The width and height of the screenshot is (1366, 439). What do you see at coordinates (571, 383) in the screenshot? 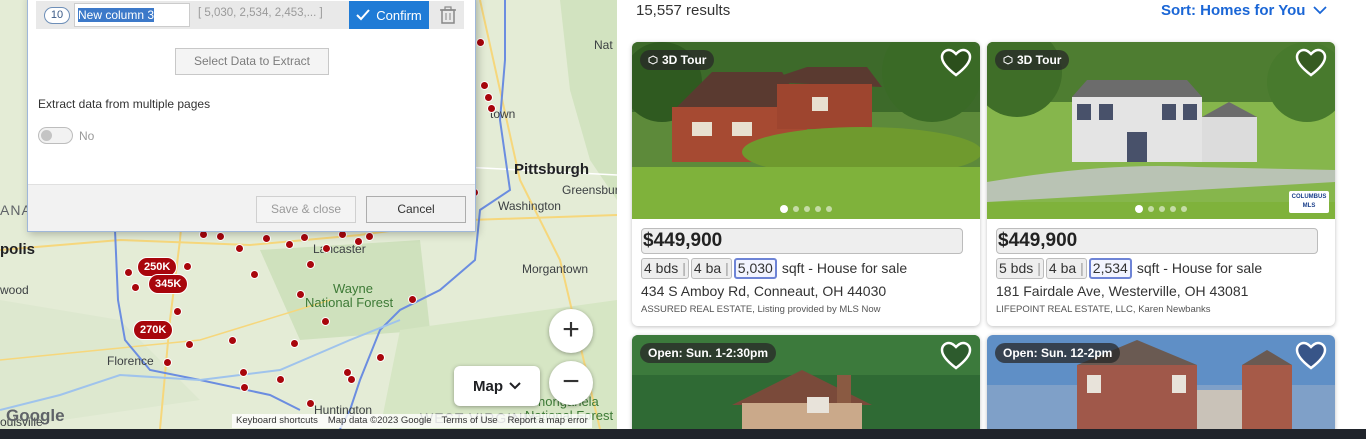
I see `zoom-out-button: −` at bounding box center [571, 383].